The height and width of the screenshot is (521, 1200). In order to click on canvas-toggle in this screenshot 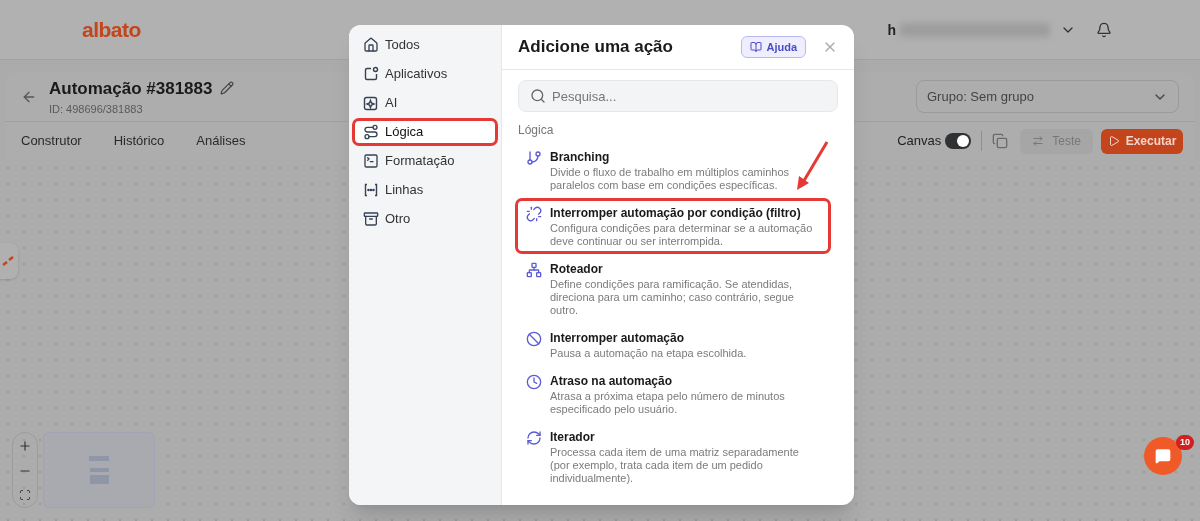, I will do `click(958, 141)`.